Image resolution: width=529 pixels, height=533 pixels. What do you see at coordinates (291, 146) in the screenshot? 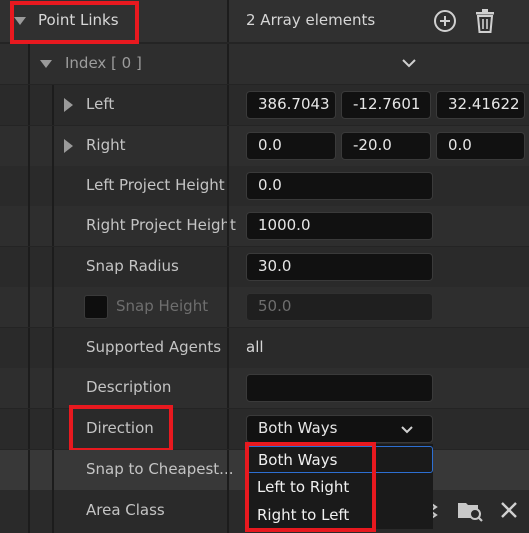
I see `right-x-field: 0.0` at bounding box center [291, 146].